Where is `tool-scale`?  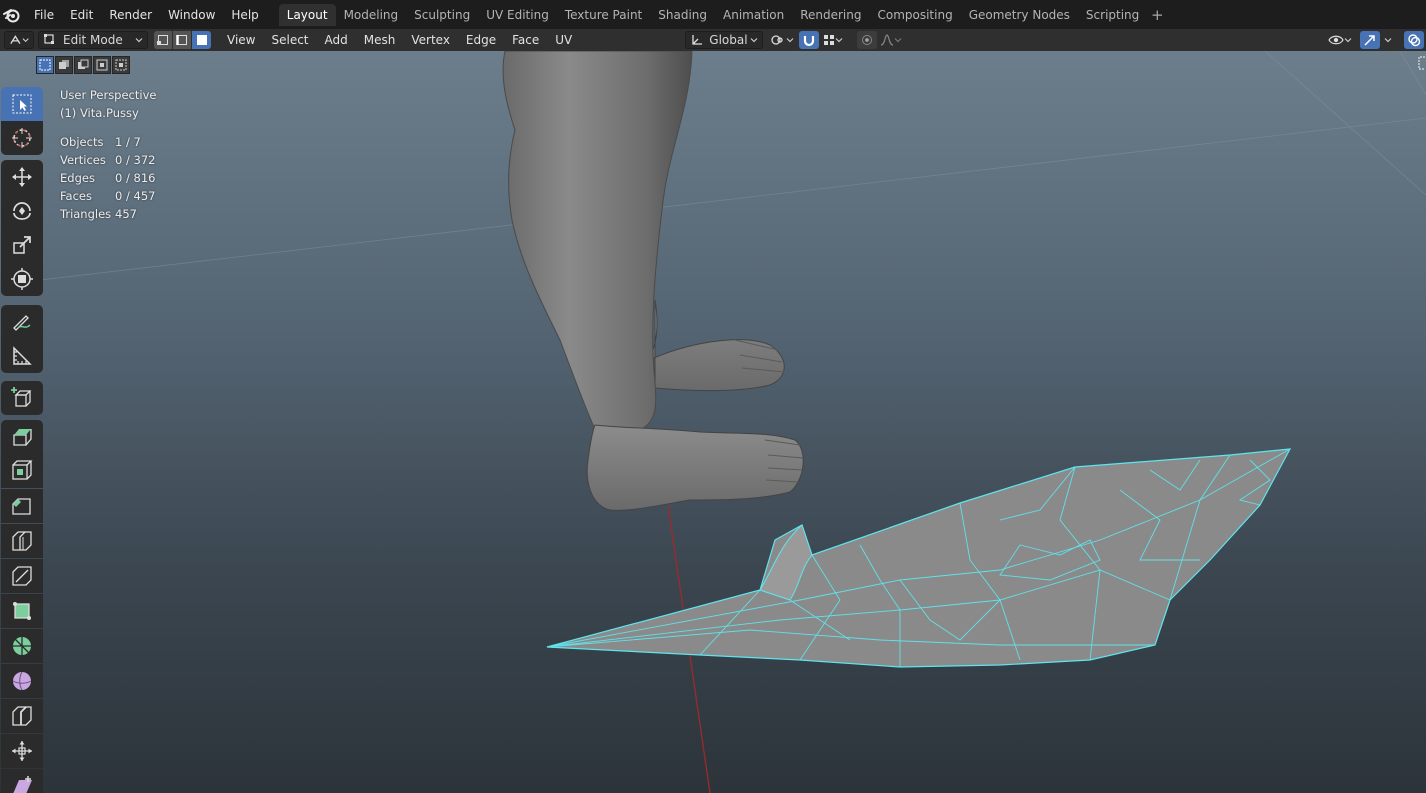
tool-scale is located at coordinates (22, 245).